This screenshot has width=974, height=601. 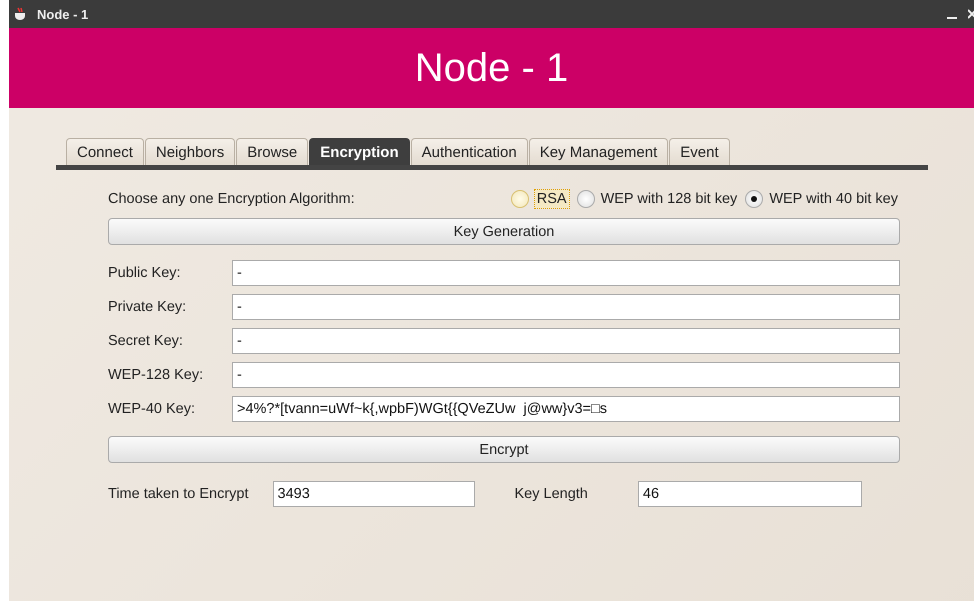 What do you see at coordinates (148, 307) in the screenshot?
I see `field-label: Private Key:` at bounding box center [148, 307].